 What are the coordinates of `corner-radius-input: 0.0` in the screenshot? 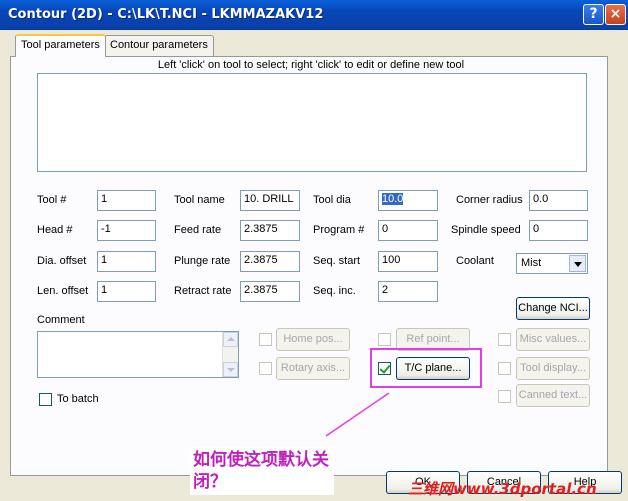 It's located at (558, 200).